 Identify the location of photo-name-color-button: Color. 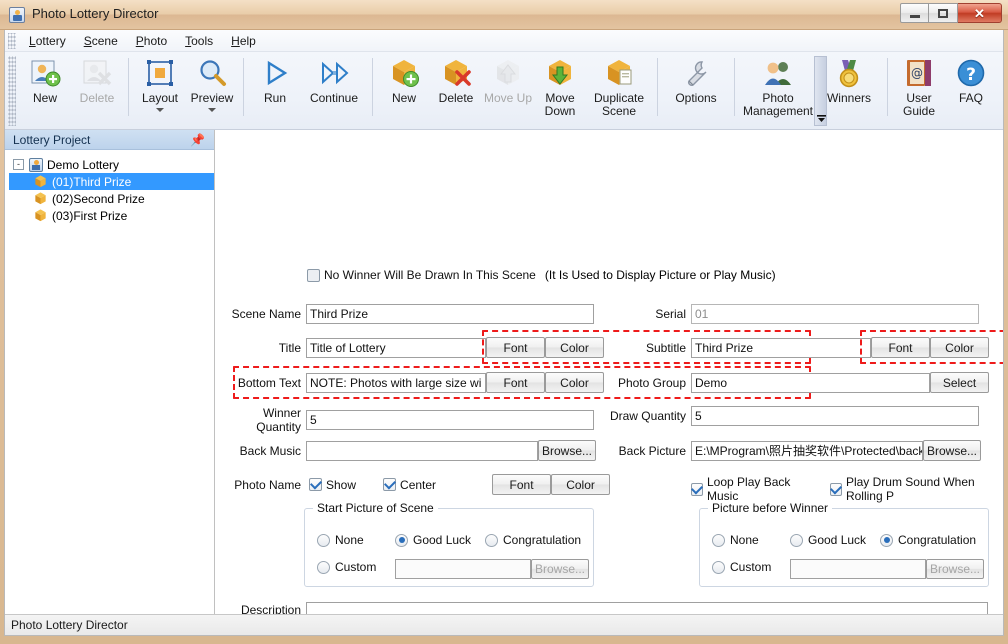
(581, 484).